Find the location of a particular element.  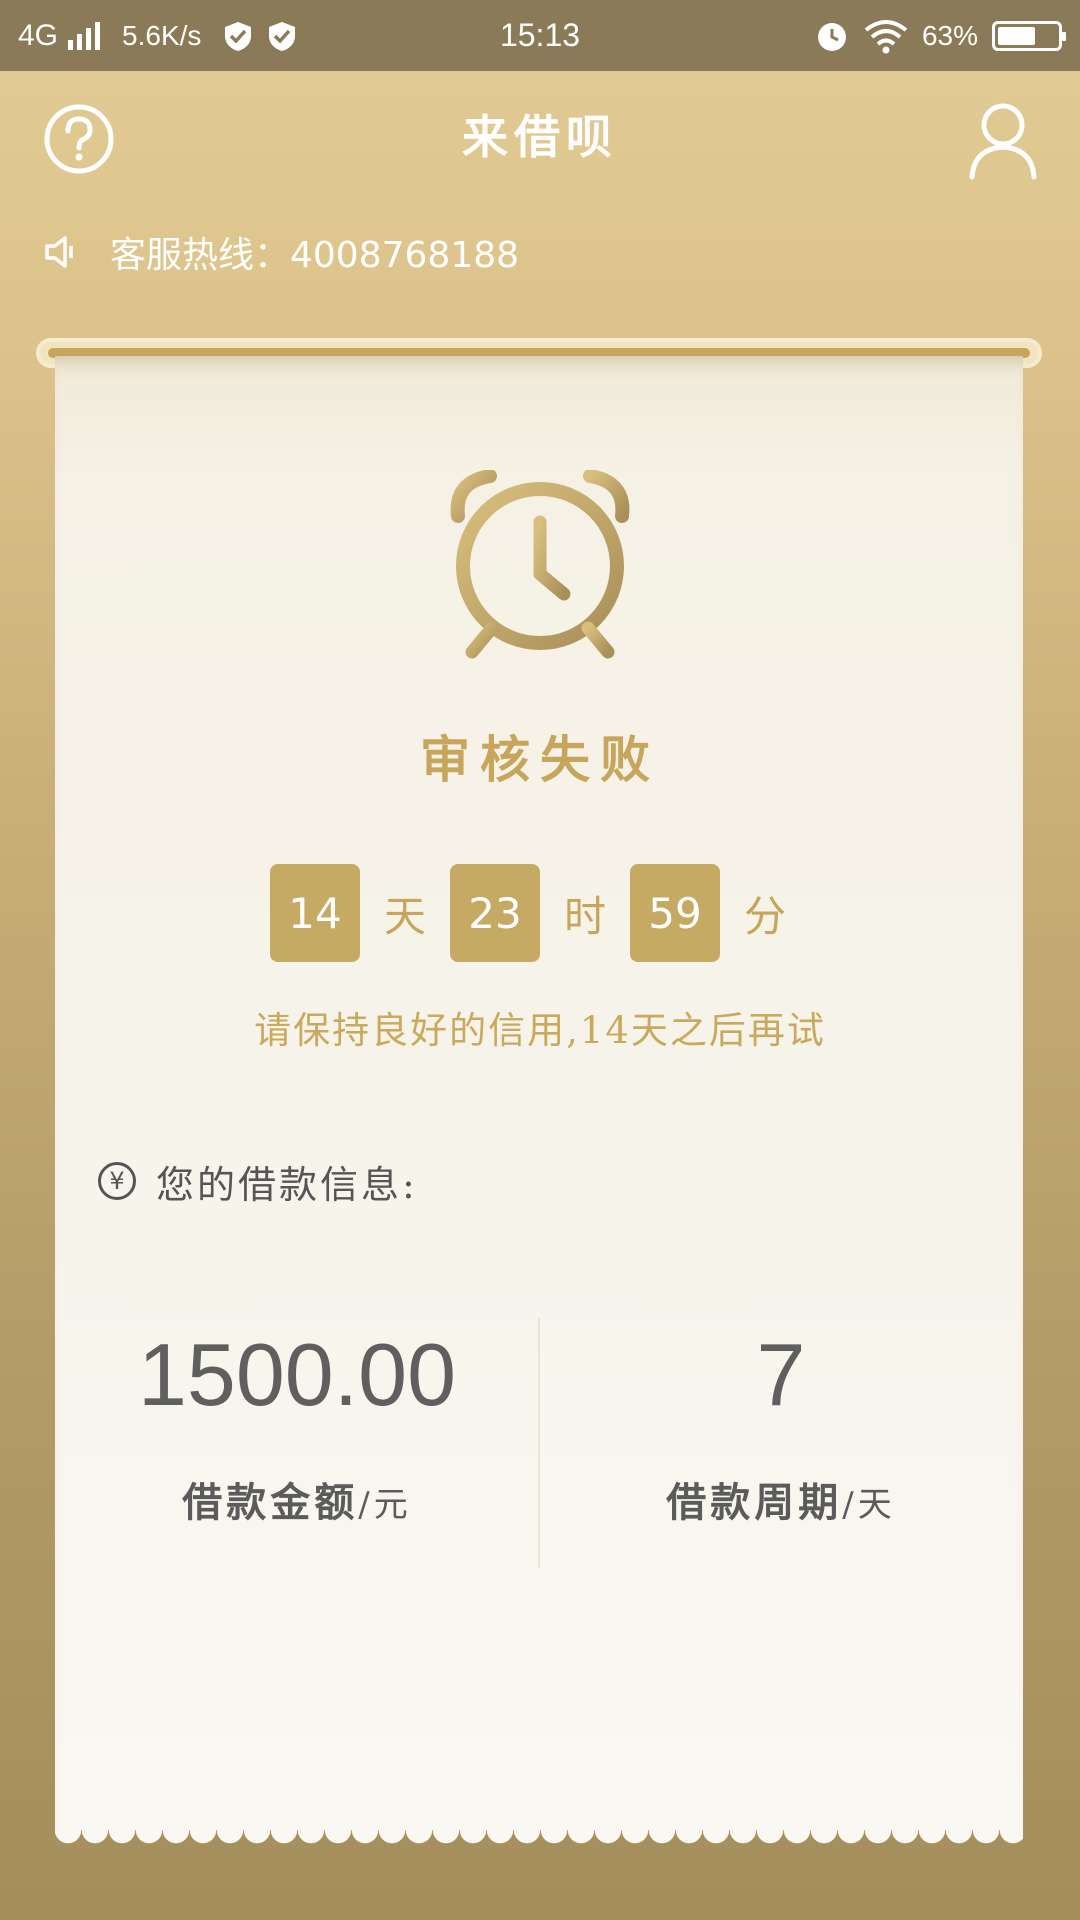

loan-period-label: 借款周期/天 is located at coordinates (781, 1499).